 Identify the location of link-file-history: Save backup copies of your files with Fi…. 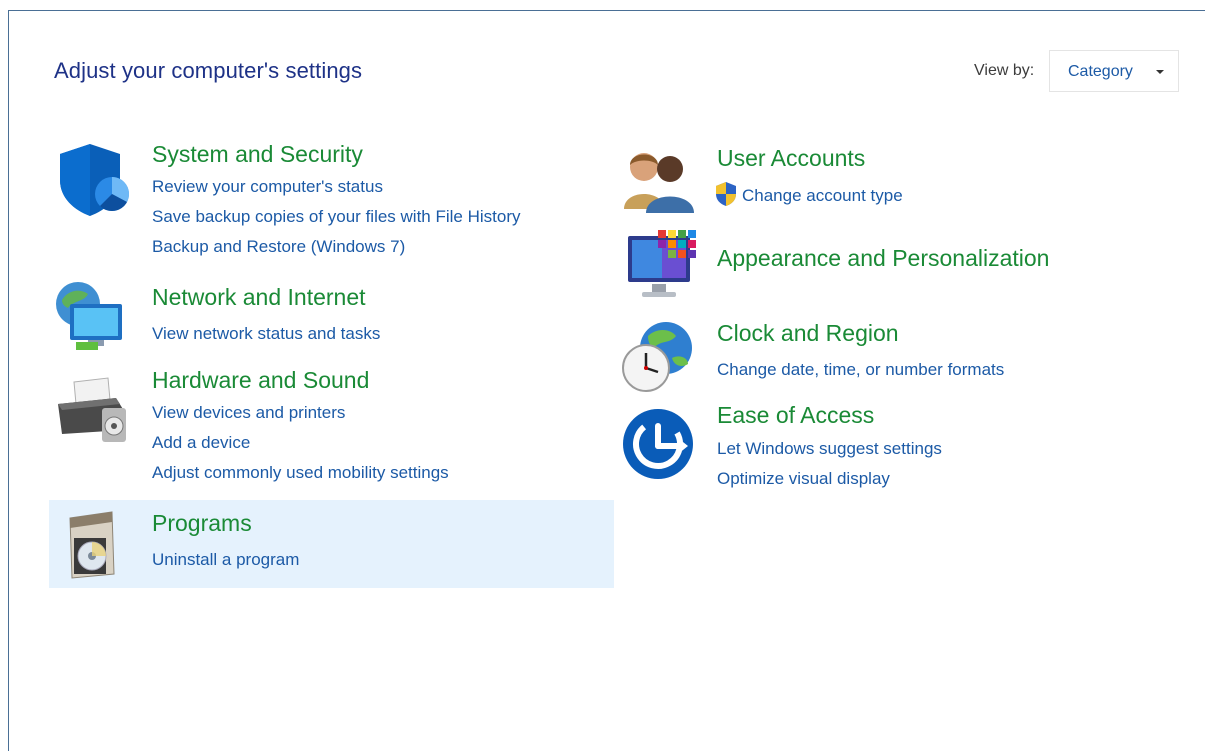
(336, 217).